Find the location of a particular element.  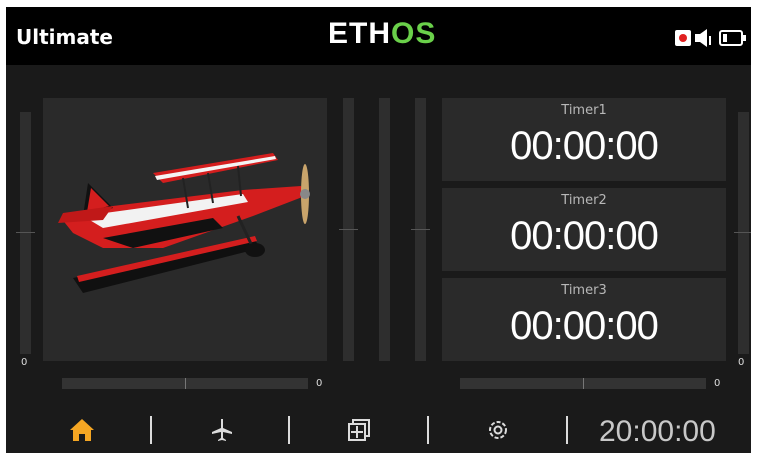

right-horizontal-trim-value: 0 is located at coordinates (717, 383).